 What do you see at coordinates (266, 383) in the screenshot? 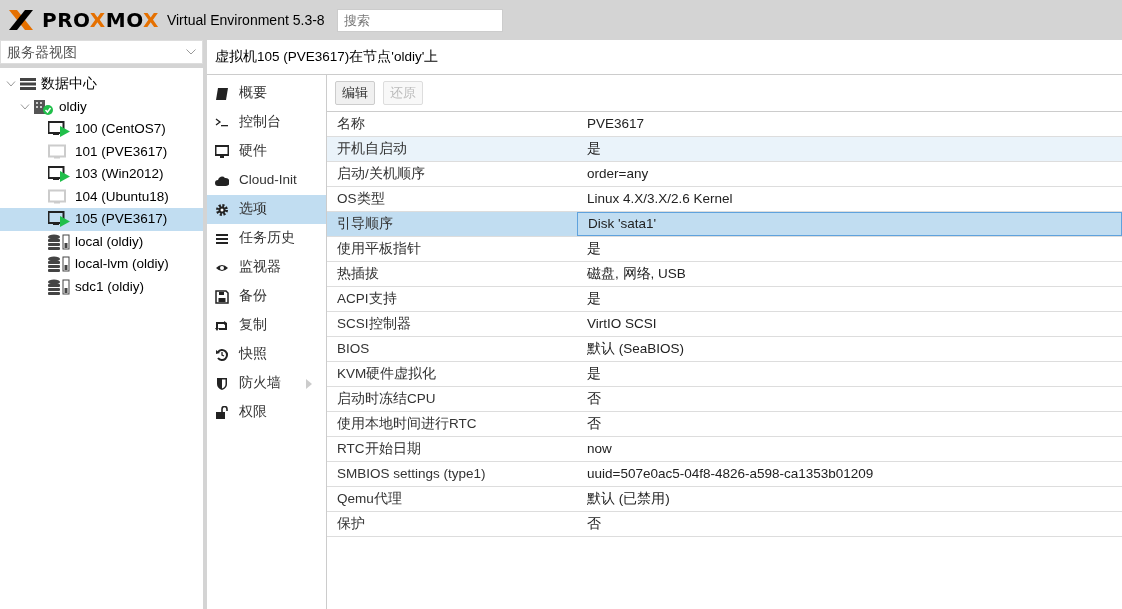
I see `nav-menu-item: 防火墙` at bounding box center [266, 383].